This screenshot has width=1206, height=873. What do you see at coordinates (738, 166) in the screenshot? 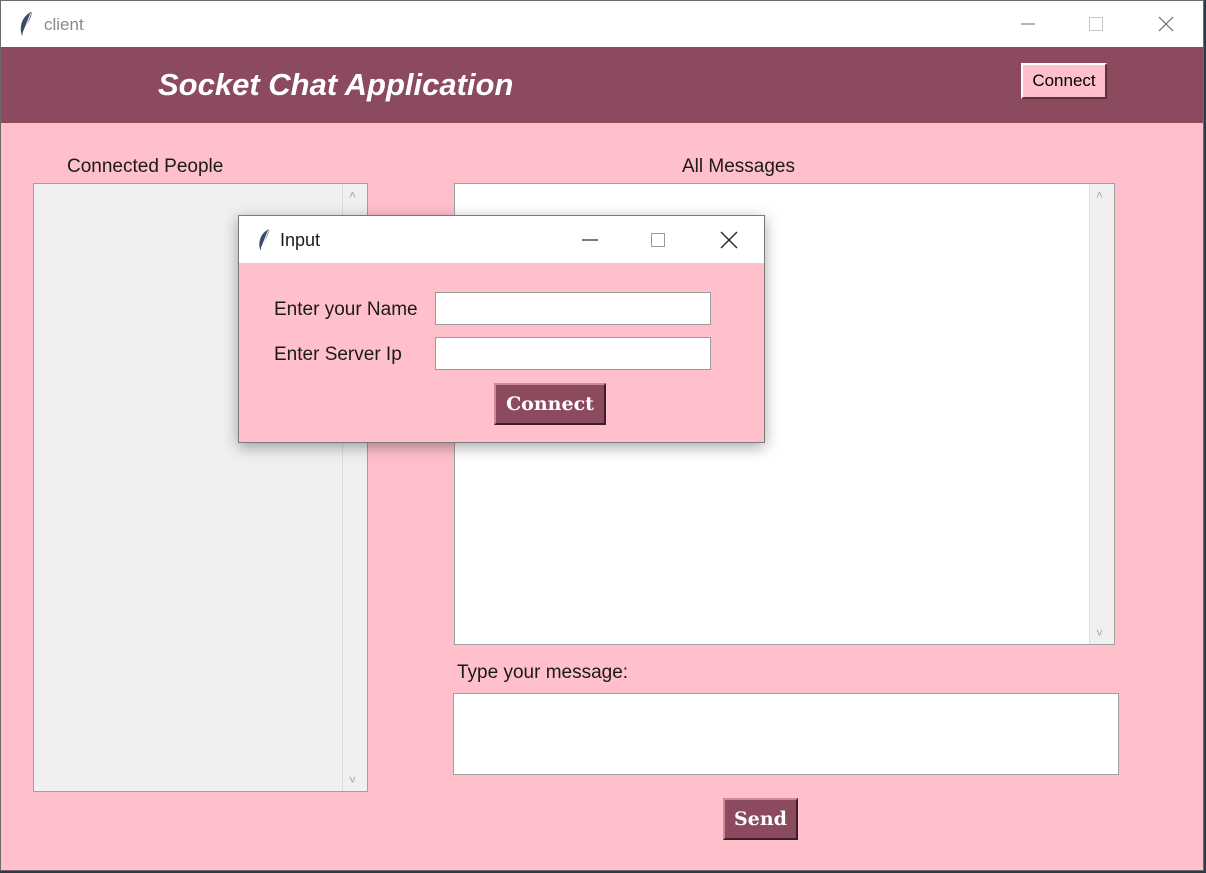
I see `all-messages-label: All Messages` at bounding box center [738, 166].